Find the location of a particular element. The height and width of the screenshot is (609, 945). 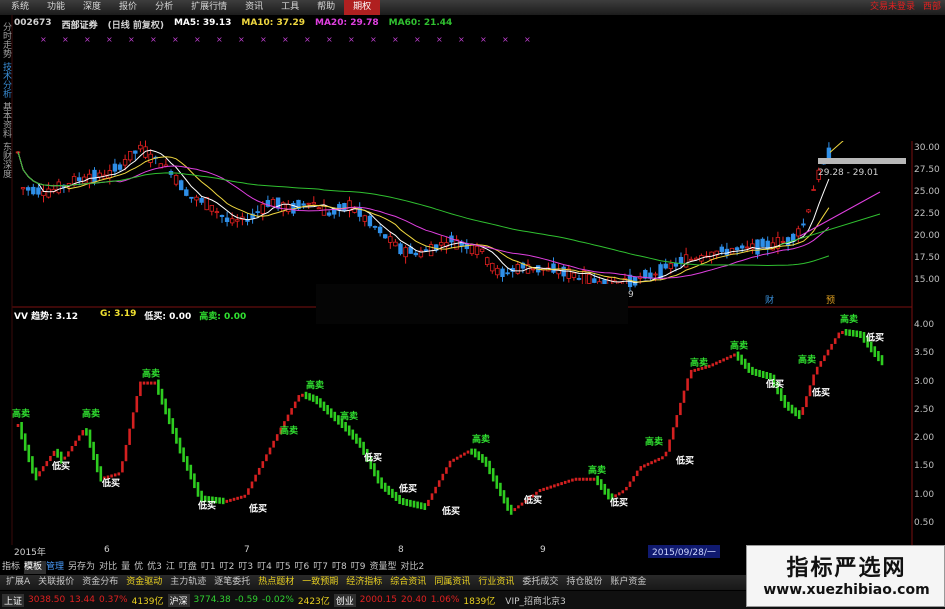

indicator-tab-1: 模板 is located at coordinates (35, 567).